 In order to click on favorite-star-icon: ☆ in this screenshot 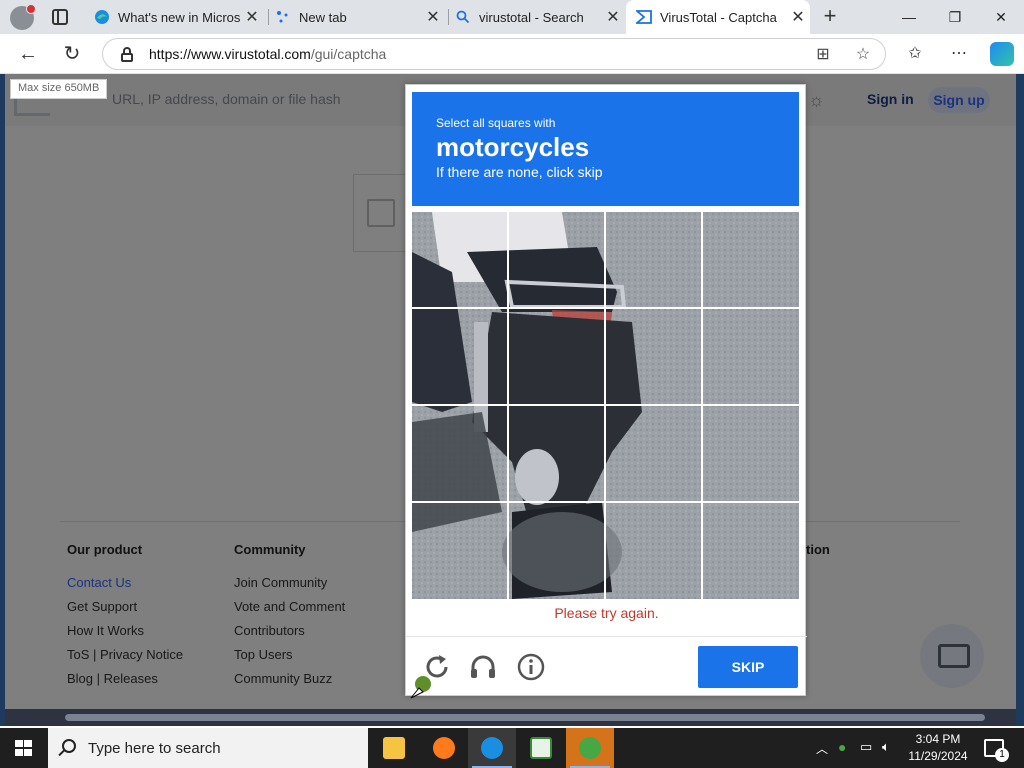, I will do `click(863, 55)`.